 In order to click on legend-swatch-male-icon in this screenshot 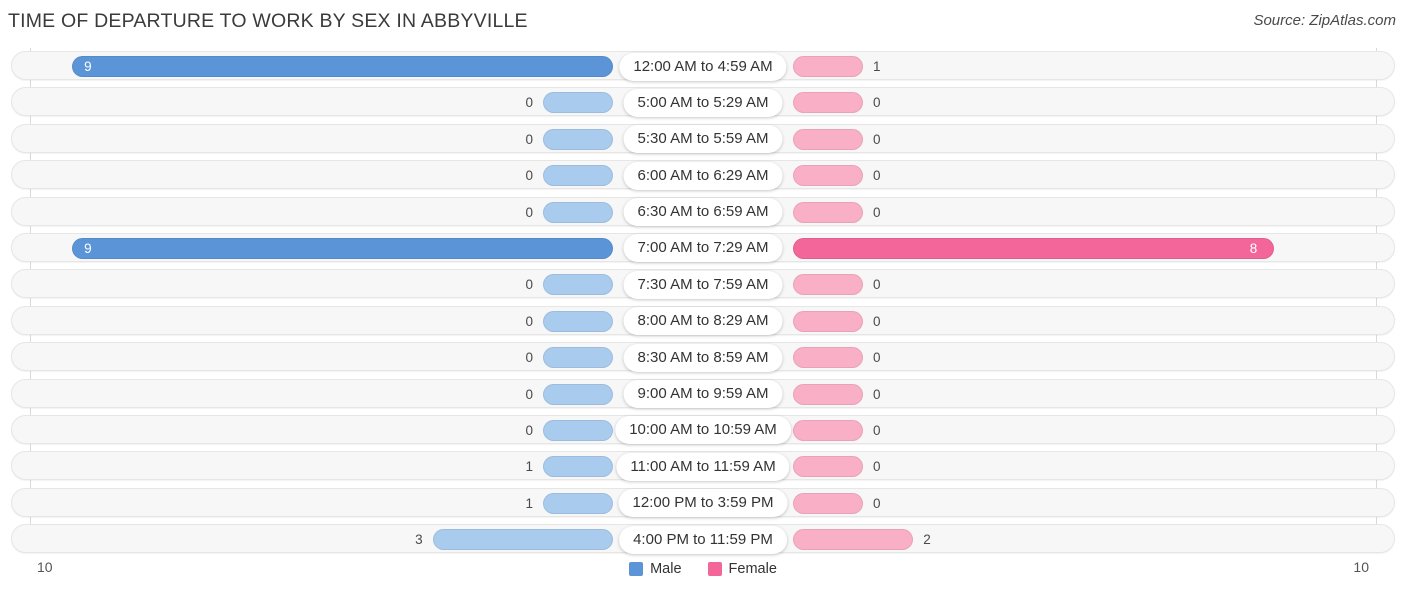, I will do `click(636, 569)`.